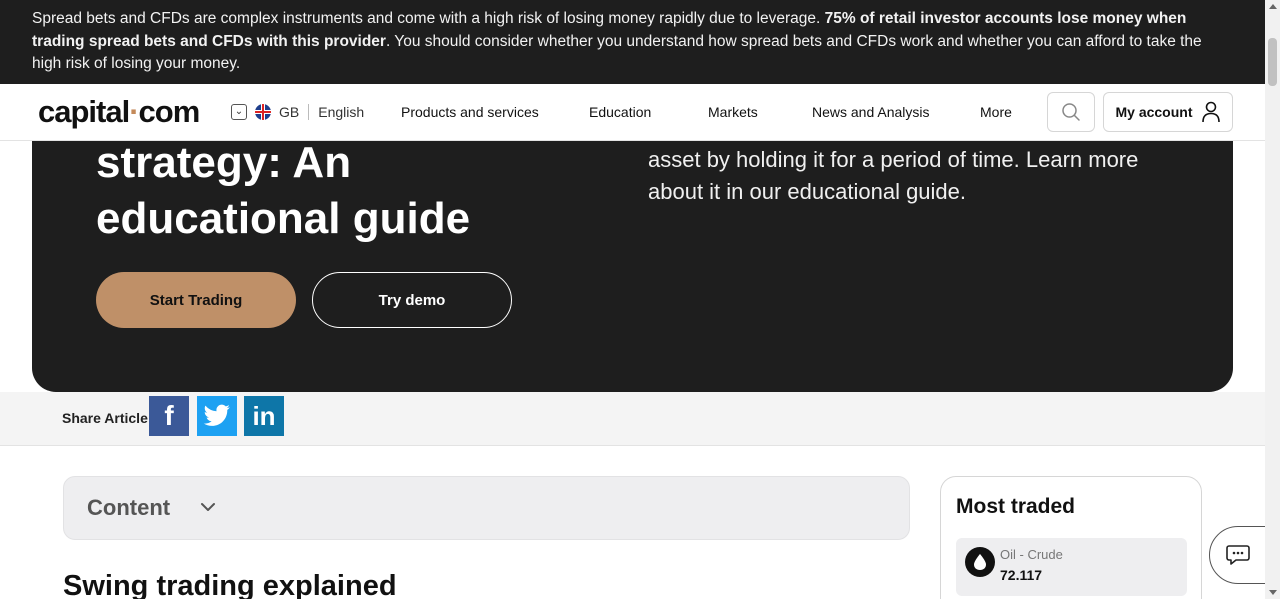  Describe the element at coordinates (871, 112) in the screenshot. I see `nav-news-and-analysis: News and Analysis` at that location.